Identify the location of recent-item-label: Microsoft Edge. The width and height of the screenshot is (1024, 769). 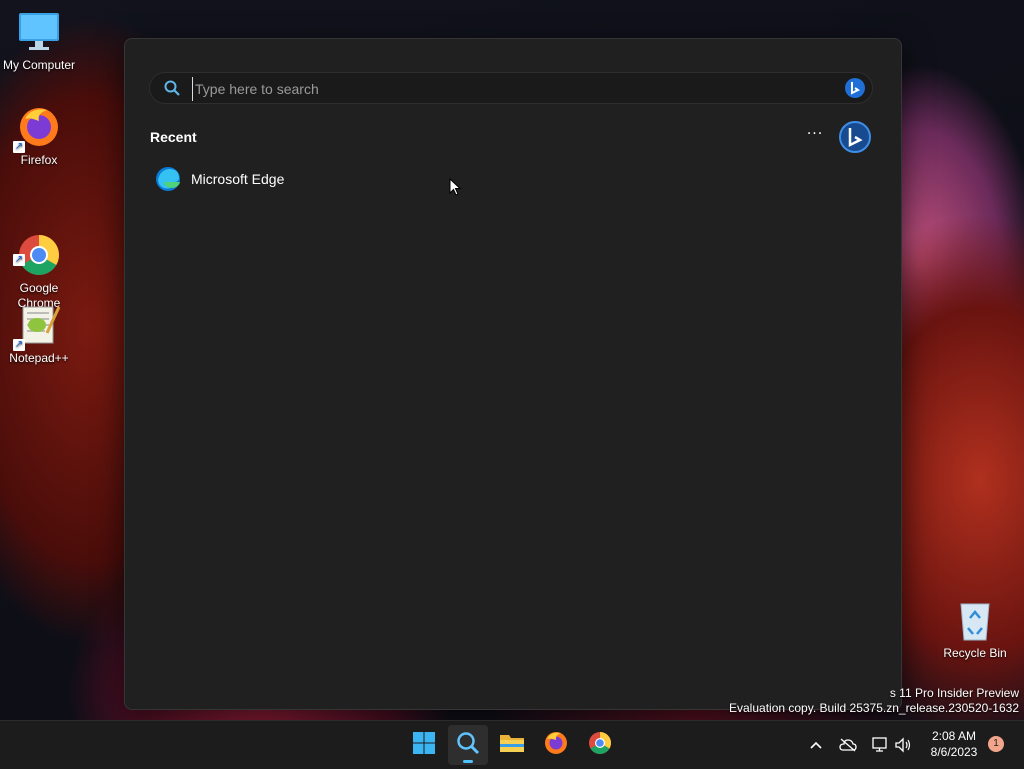
(238, 179).